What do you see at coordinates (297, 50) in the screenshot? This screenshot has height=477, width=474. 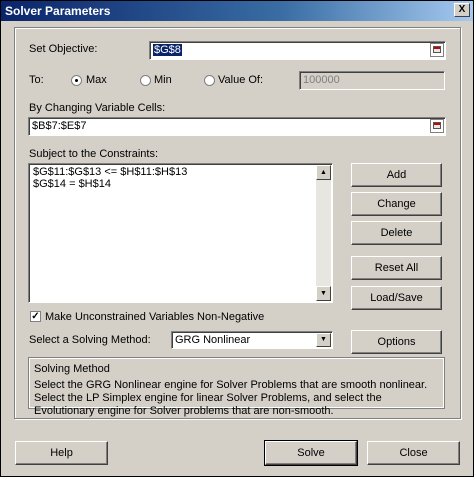 I see `set-objective-input: $G$8` at bounding box center [297, 50].